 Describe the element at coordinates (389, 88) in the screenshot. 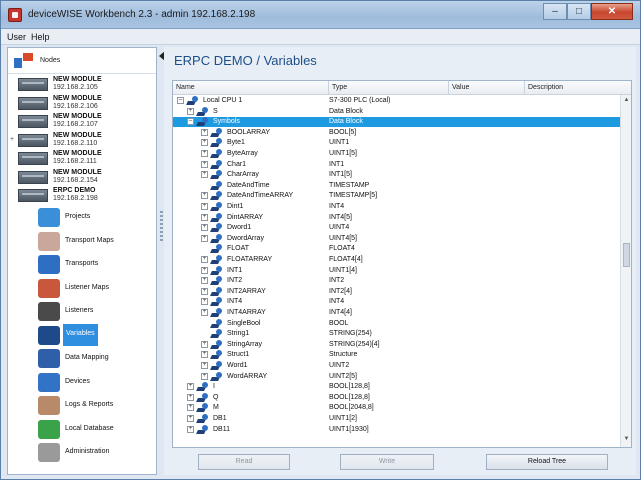

I see `column-header-type: Type` at that location.